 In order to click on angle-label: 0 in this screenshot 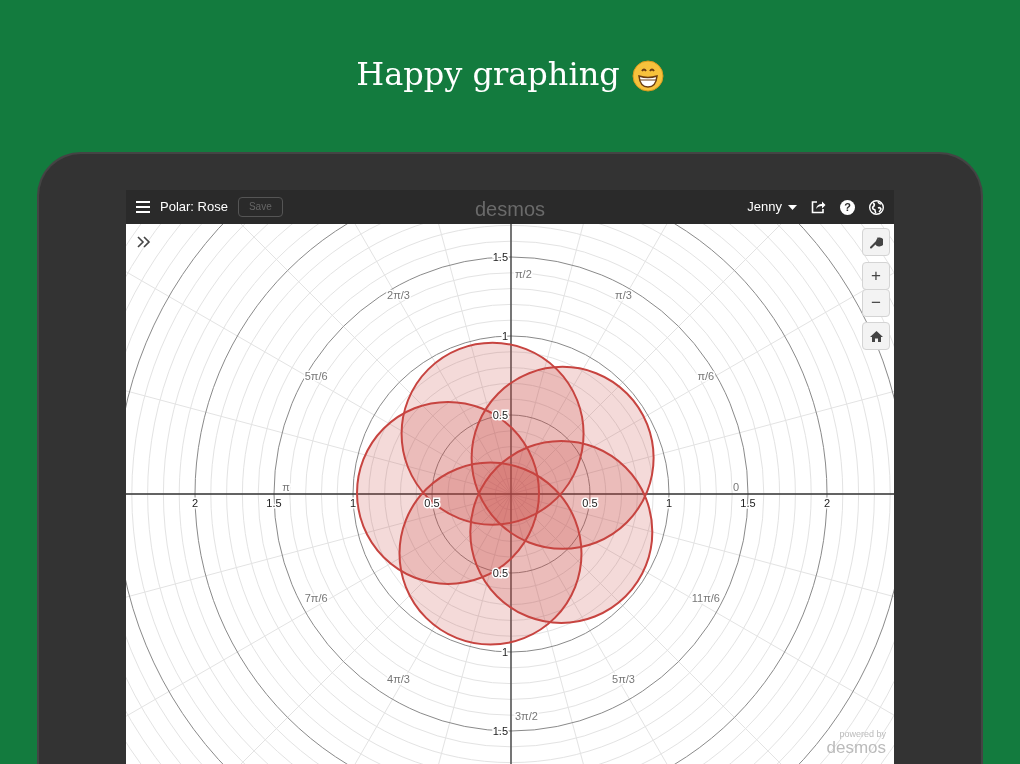, I will do `click(736, 487)`.